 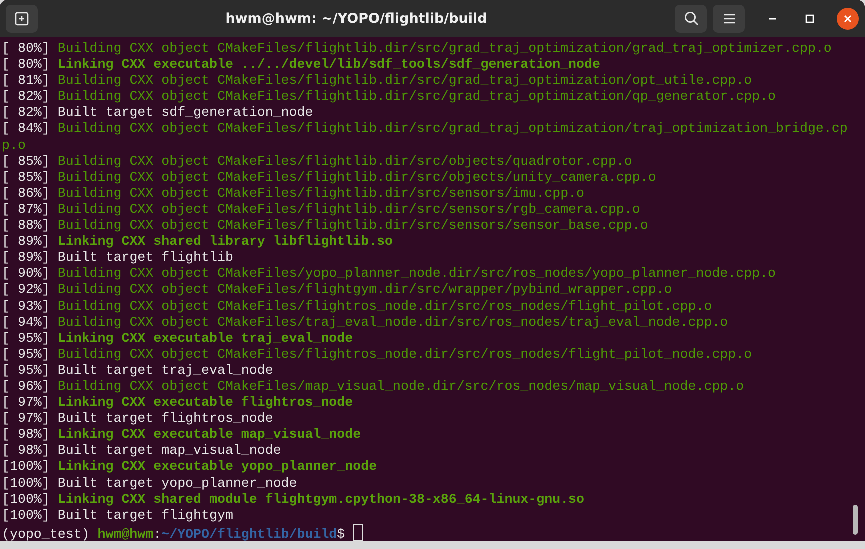 I want to click on close-icon, so click(x=848, y=19).